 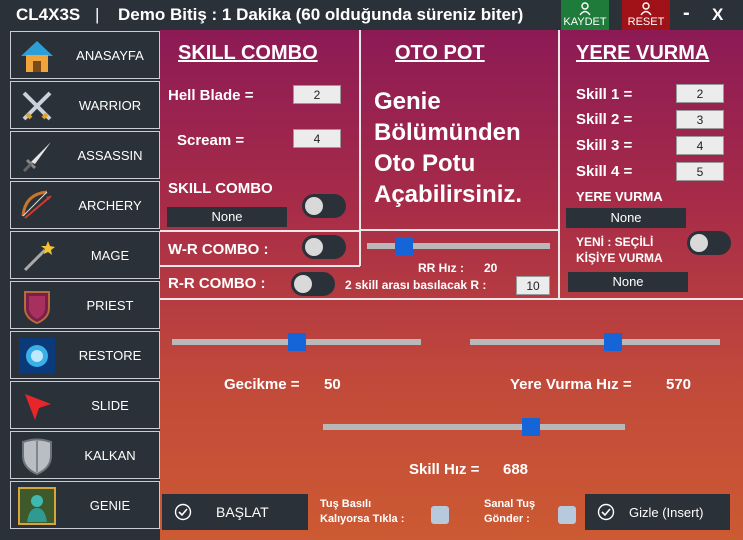 What do you see at coordinates (530, 427) in the screenshot?
I see `skill-speed-slider-thumb` at bounding box center [530, 427].